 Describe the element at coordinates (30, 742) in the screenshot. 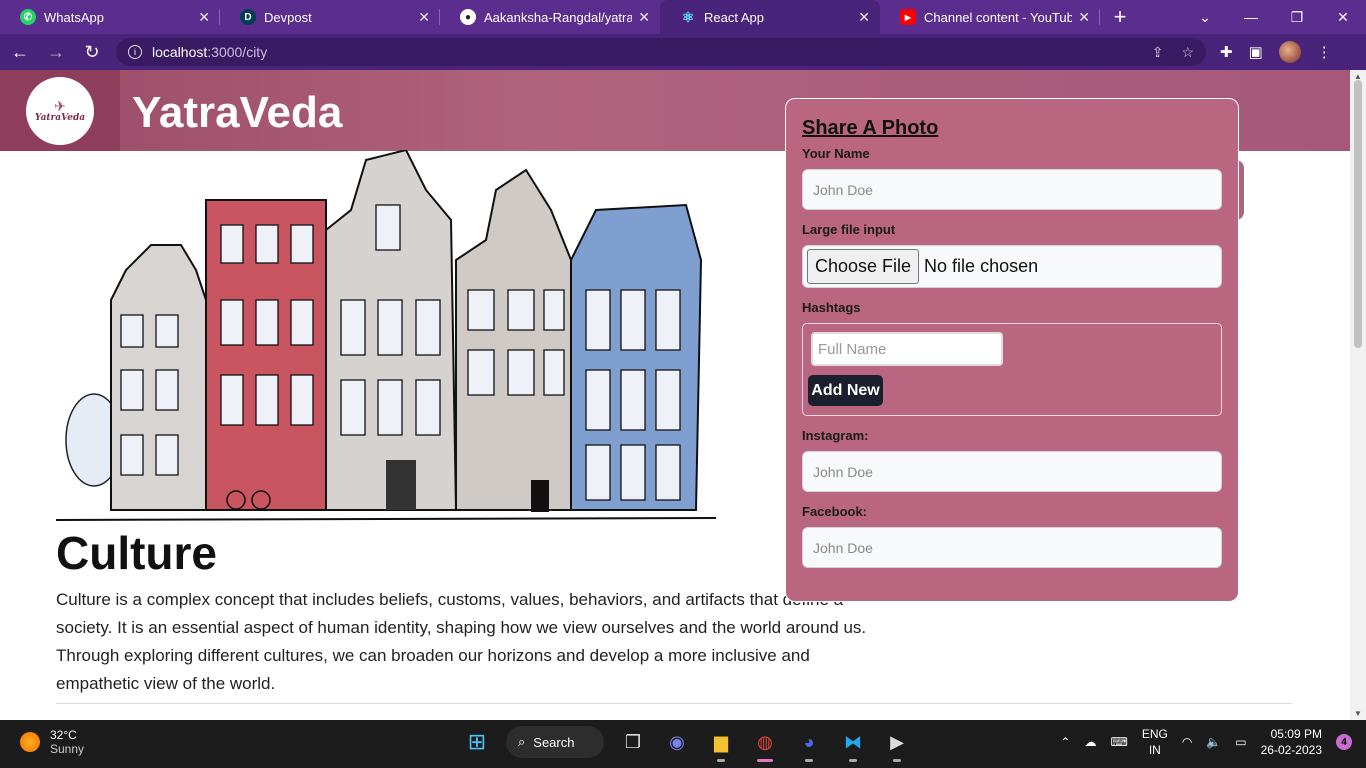

I see `sun-icon` at that location.